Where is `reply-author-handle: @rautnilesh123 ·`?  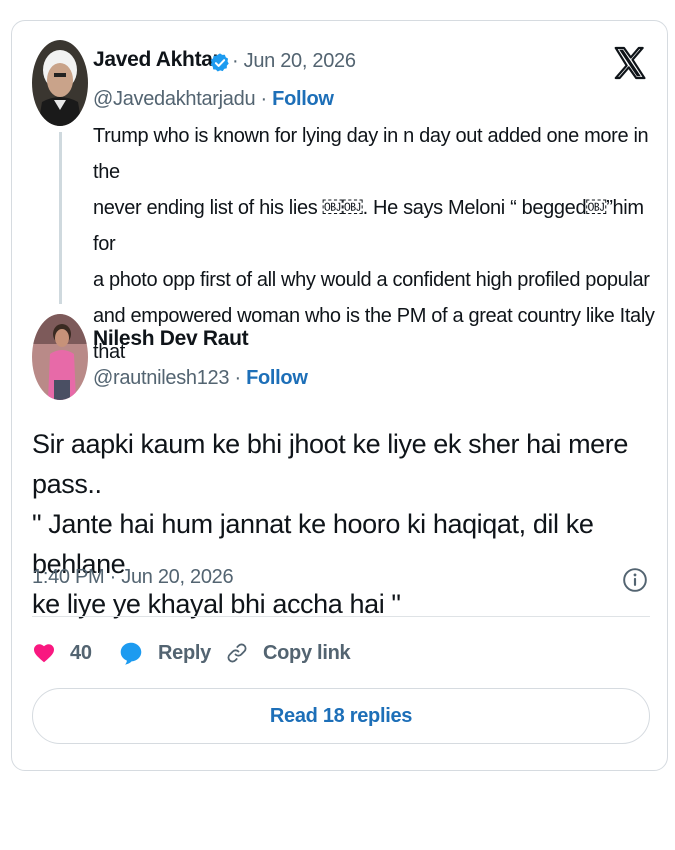
reply-author-handle: @rautnilesh123 · is located at coordinates (169, 378).